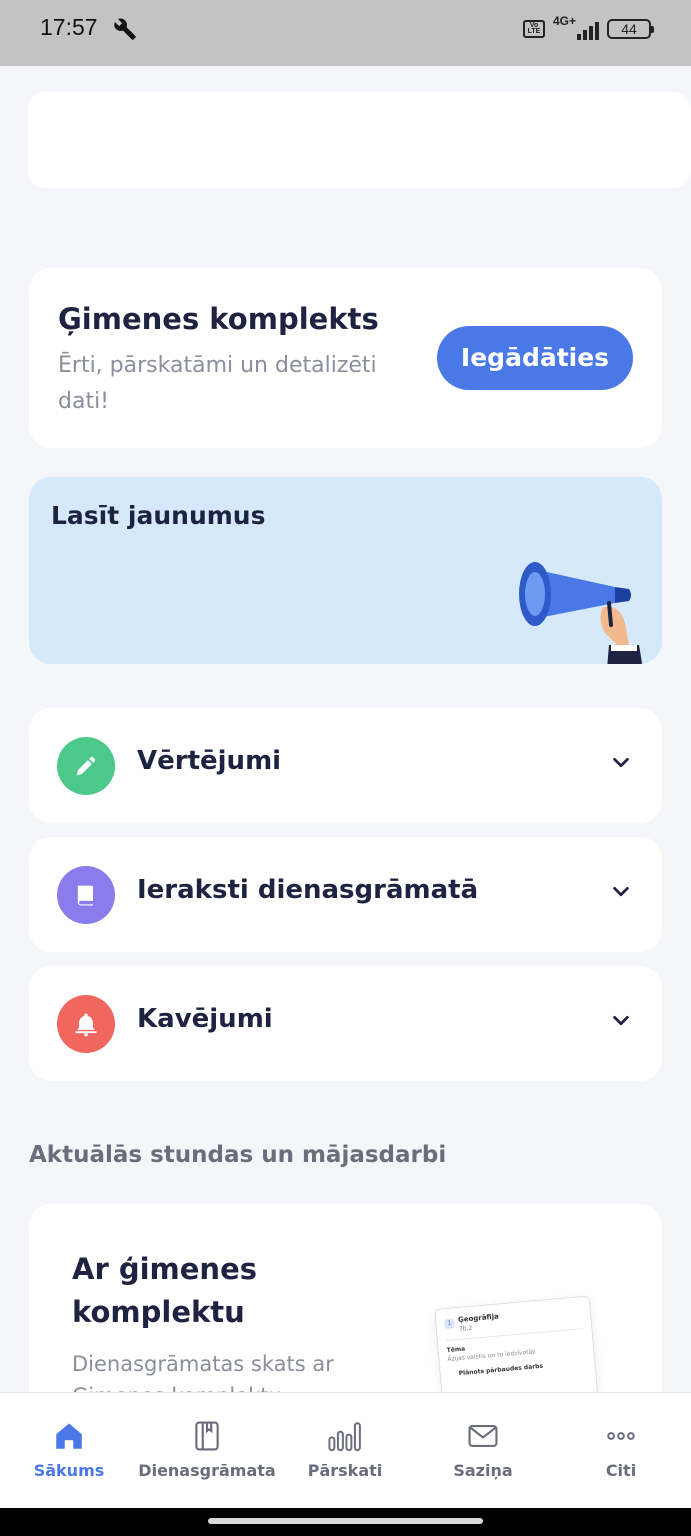 This screenshot has width=691, height=1536. What do you see at coordinates (483, 1438) in the screenshot?
I see `mail-icon` at bounding box center [483, 1438].